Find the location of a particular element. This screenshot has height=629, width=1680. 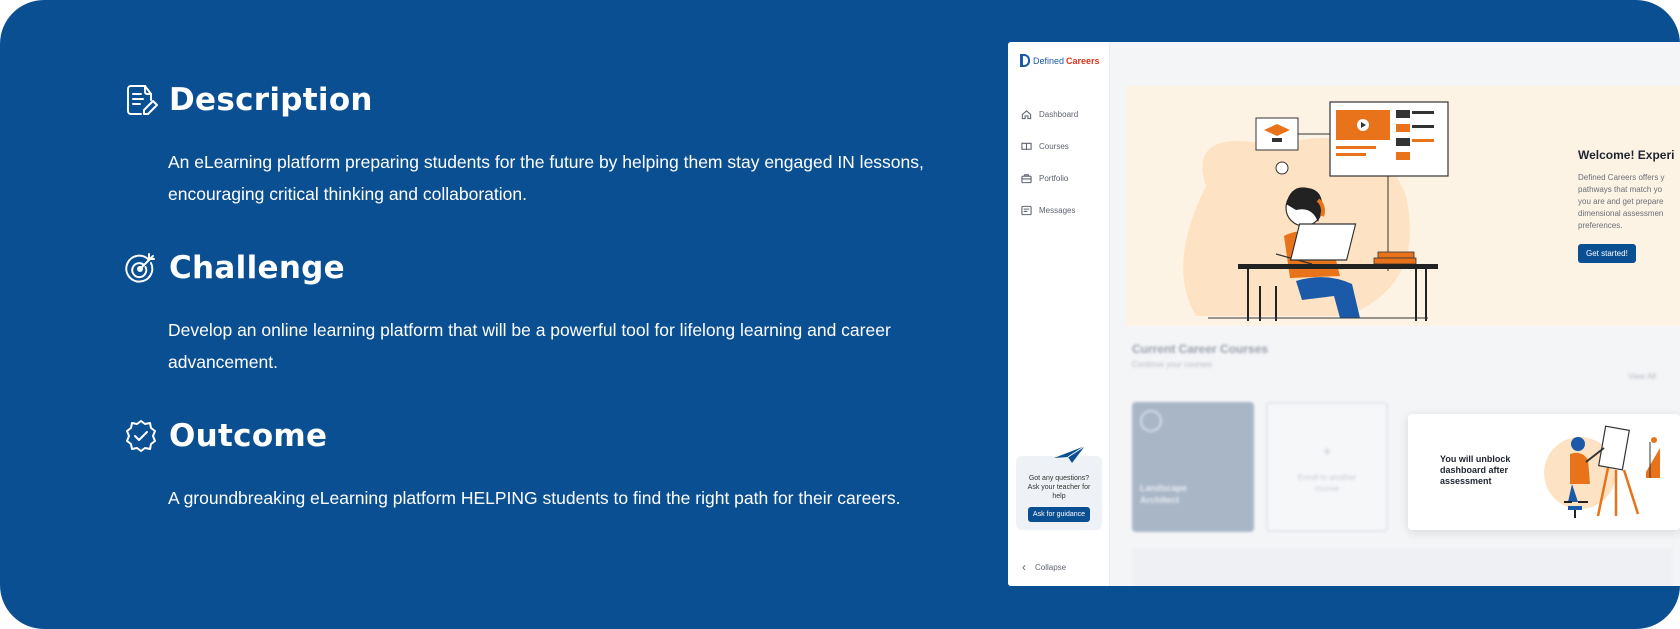

sidebar-item-messages: Messages is located at coordinates (1049, 210).